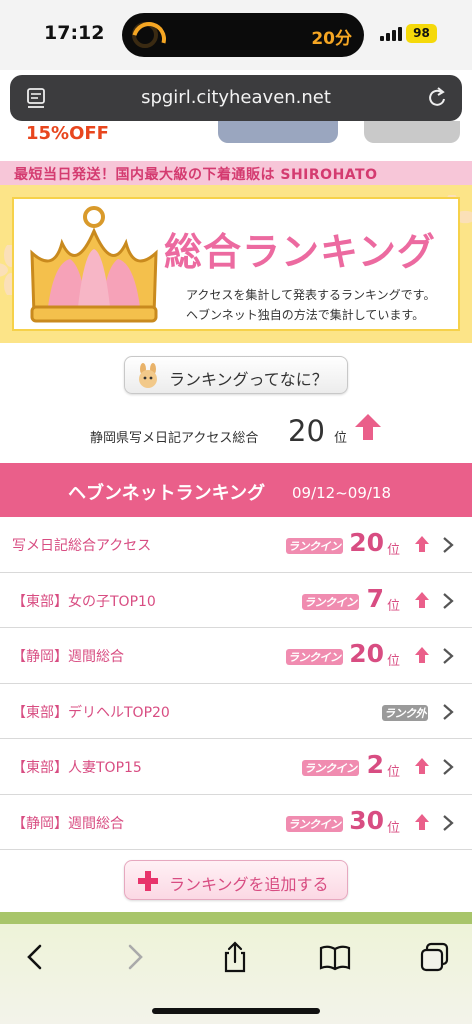 The width and height of the screenshot is (472, 1024). Describe the element at coordinates (148, 375) in the screenshot. I see `rabbit-mascot-icon` at that location.